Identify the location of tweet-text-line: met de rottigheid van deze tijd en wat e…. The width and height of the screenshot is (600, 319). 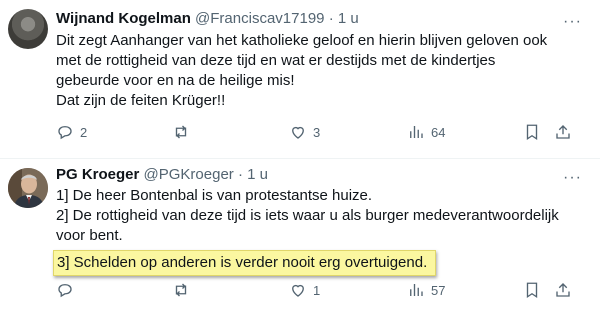
(276, 60).